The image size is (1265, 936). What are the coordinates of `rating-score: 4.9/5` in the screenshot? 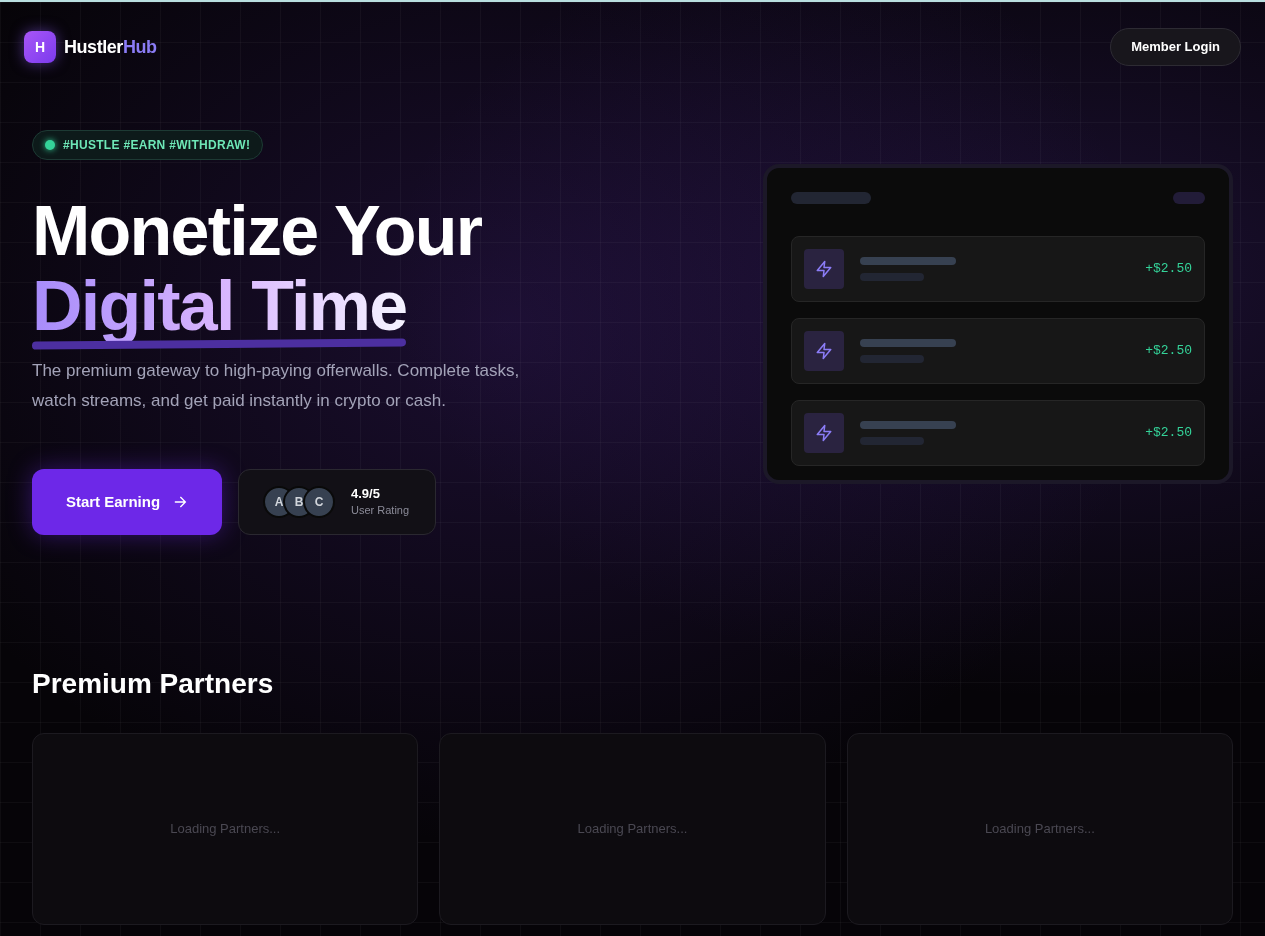 It's located at (366, 494).